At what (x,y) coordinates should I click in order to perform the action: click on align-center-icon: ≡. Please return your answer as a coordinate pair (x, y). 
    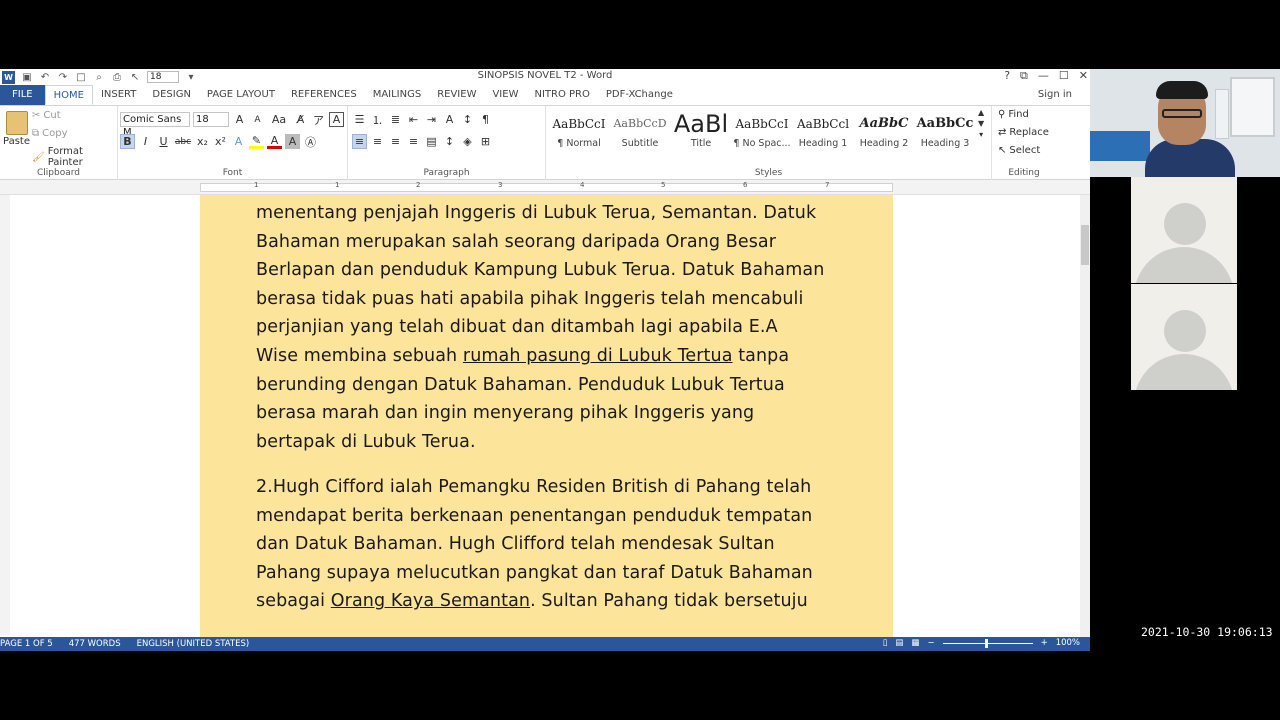
    Looking at the image, I should click on (377, 141).